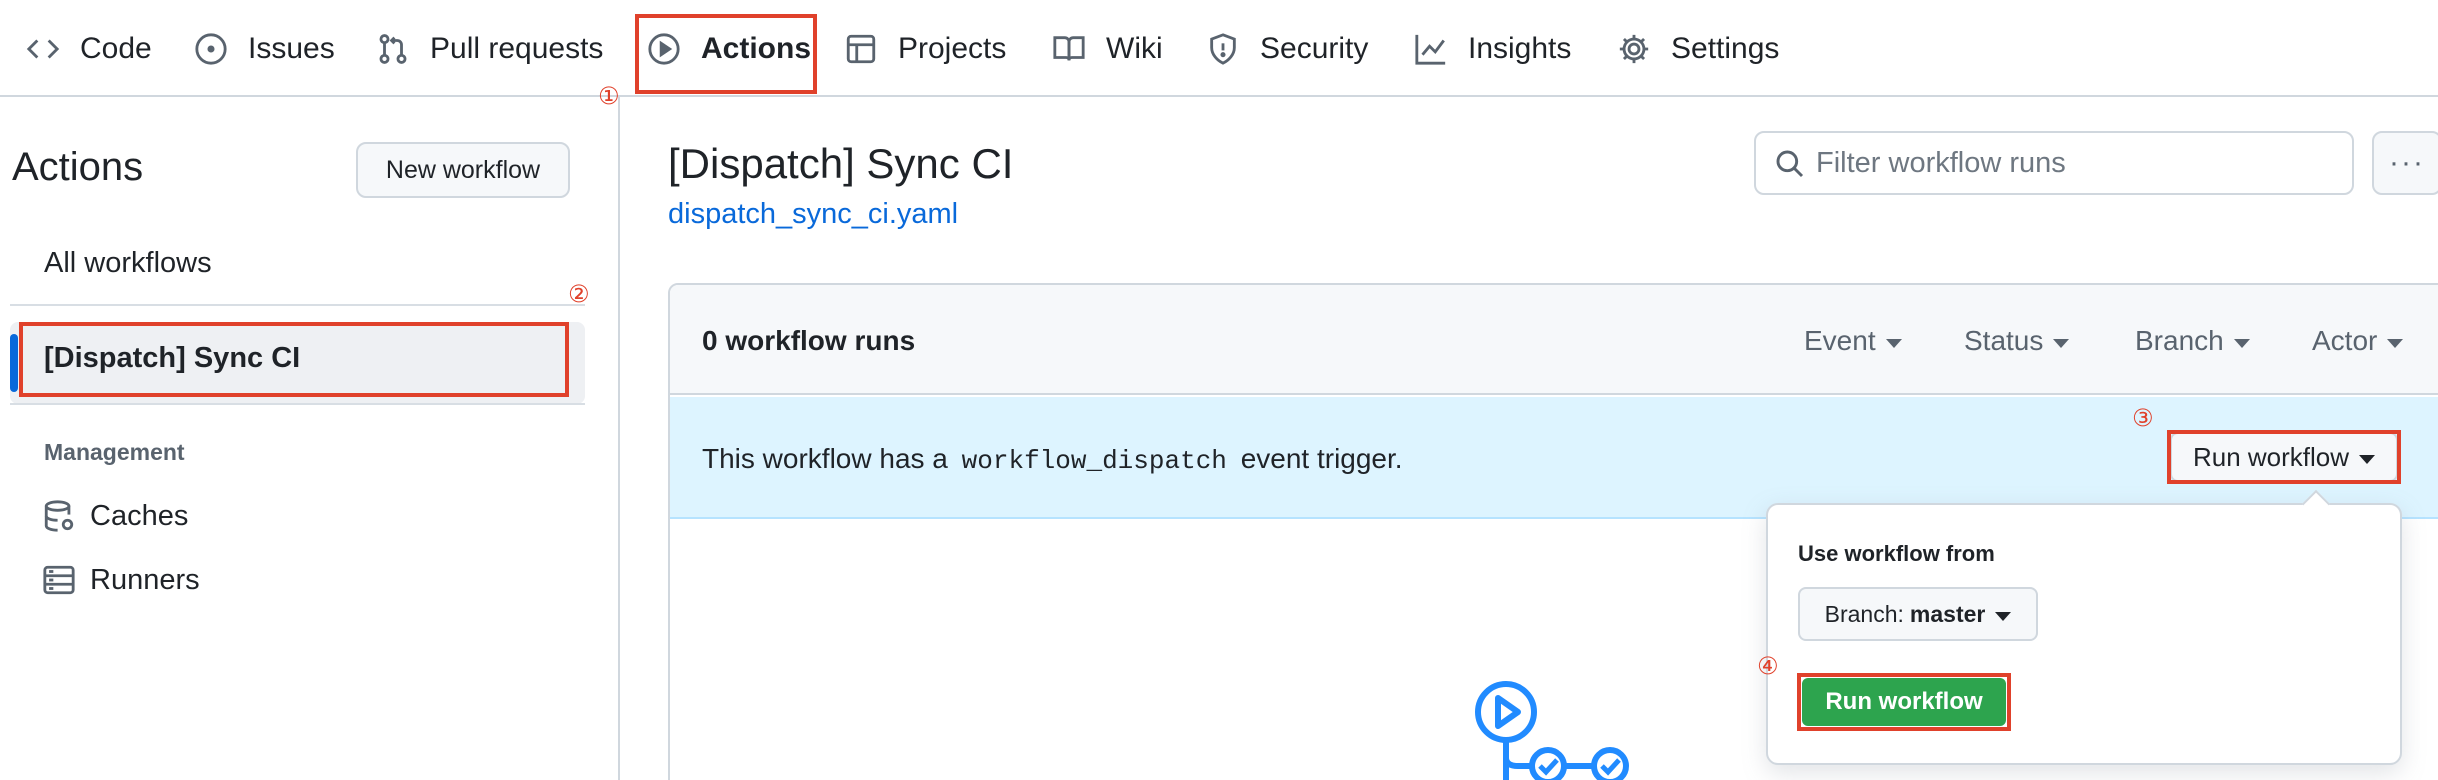 Image resolution: width=2438 pixels, height=780 pixels. I want to click on shield-icon, so click(1223, 49).